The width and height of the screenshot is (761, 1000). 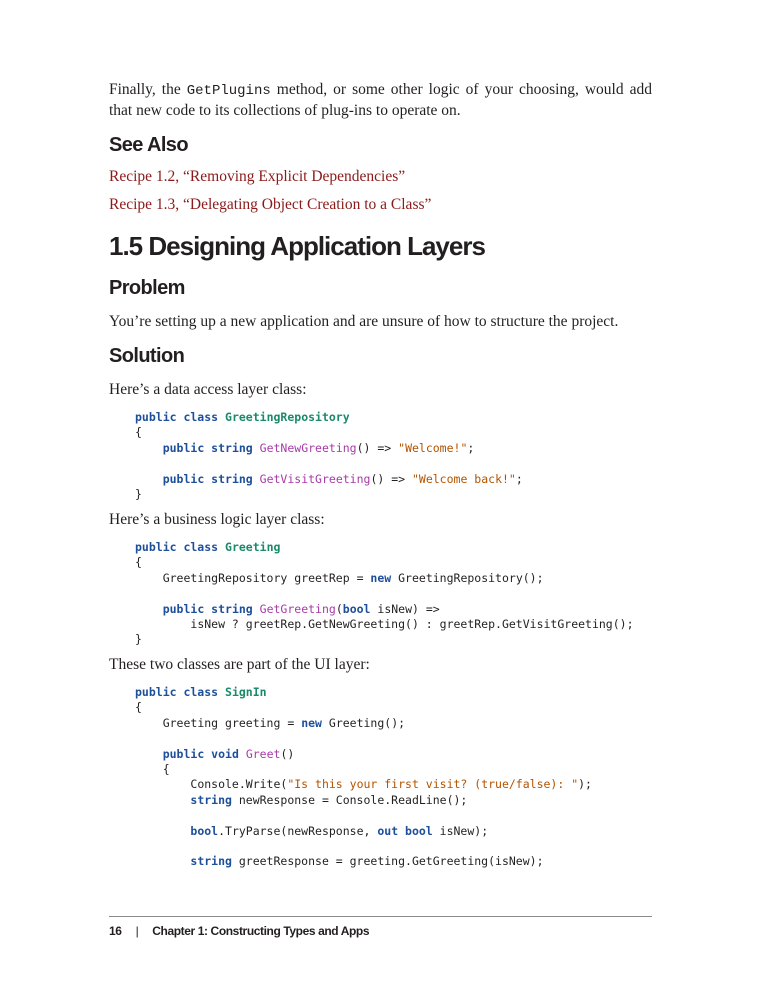 What do you see at coordinates (149, 145) in the screenshot?
I see `see-also-heading: See Also` at bounding box center [149, 145].